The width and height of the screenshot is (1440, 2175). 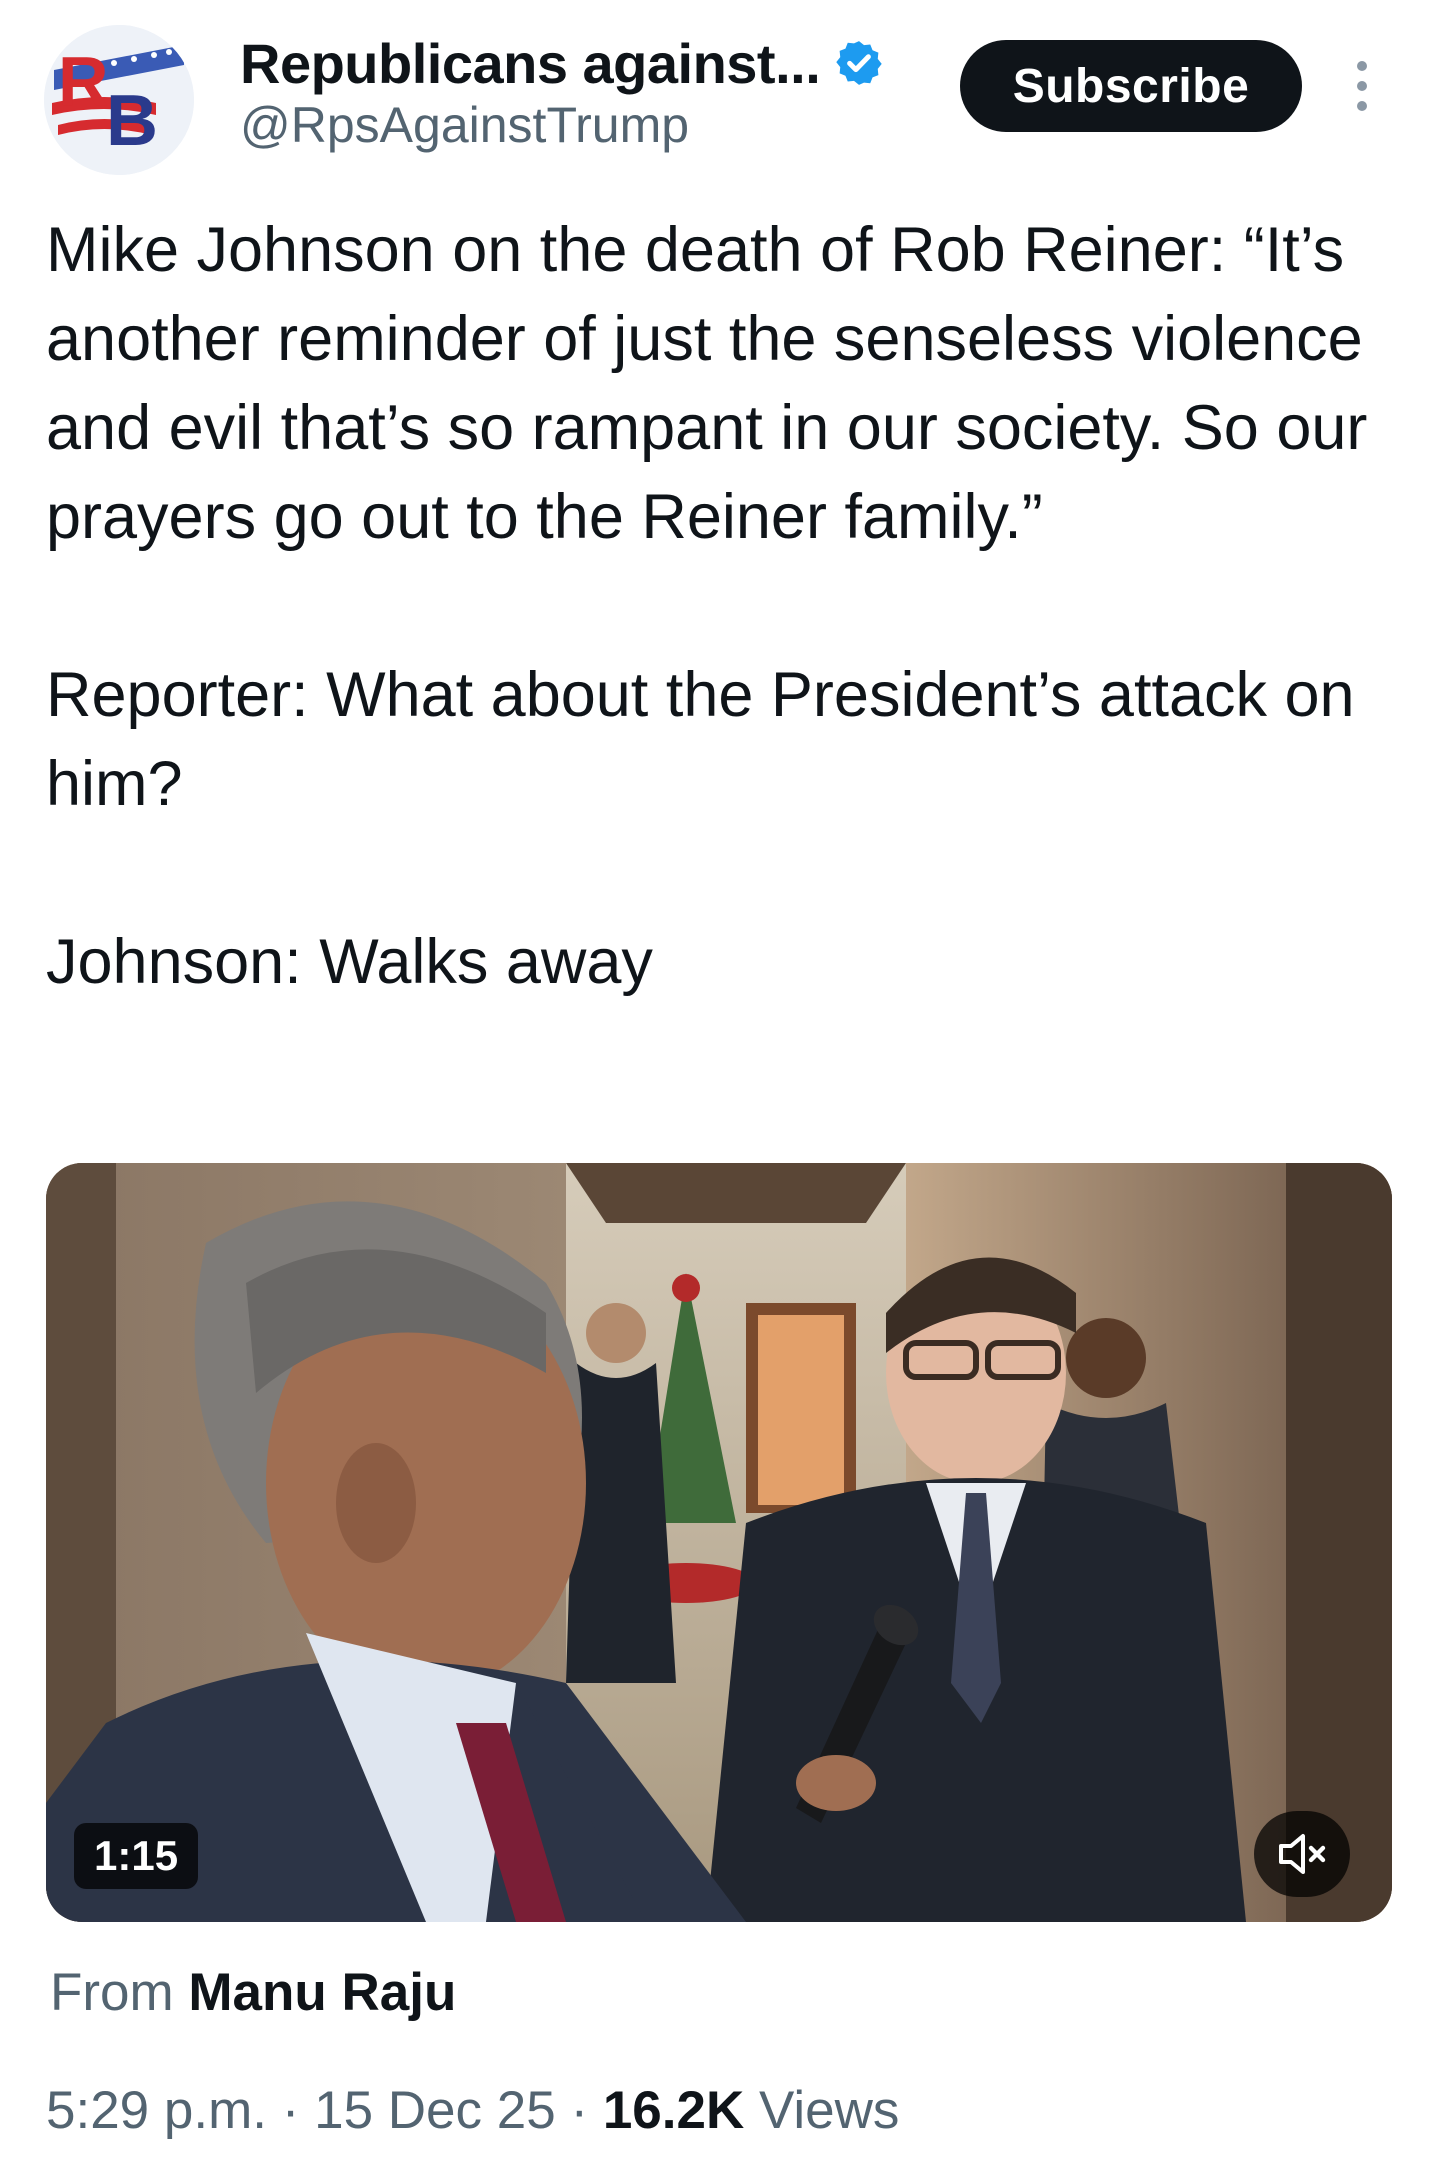 I want to click on avatar-letter-r: R, so click(x=83, y=81).